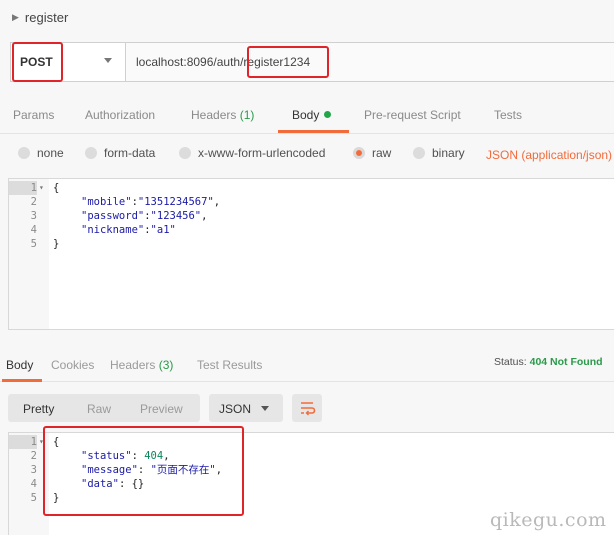  Describe the element at coordinates (23, 188) in the screenshot. I see `line-number: 1` at that location.